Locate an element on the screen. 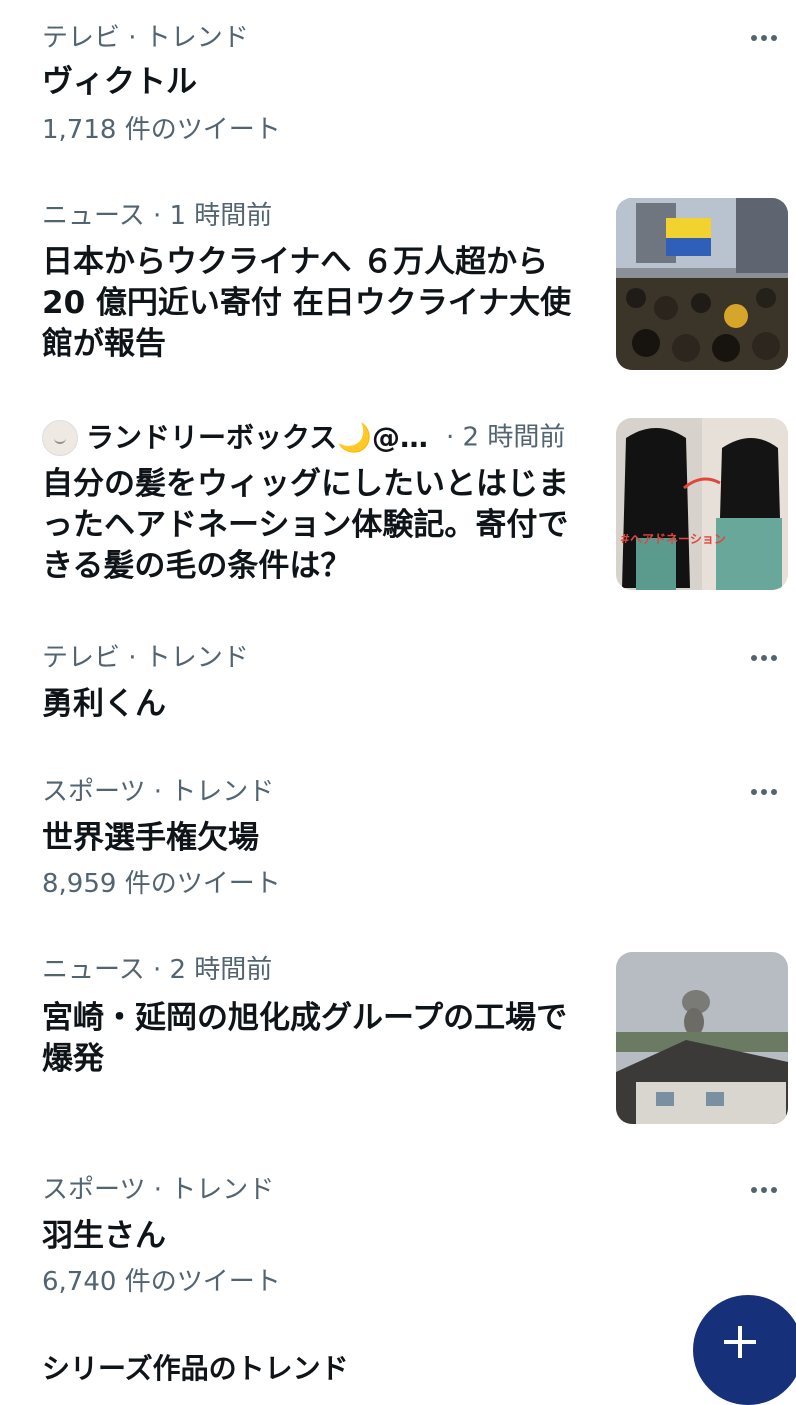  avatar is located at coordinates (60, 438).